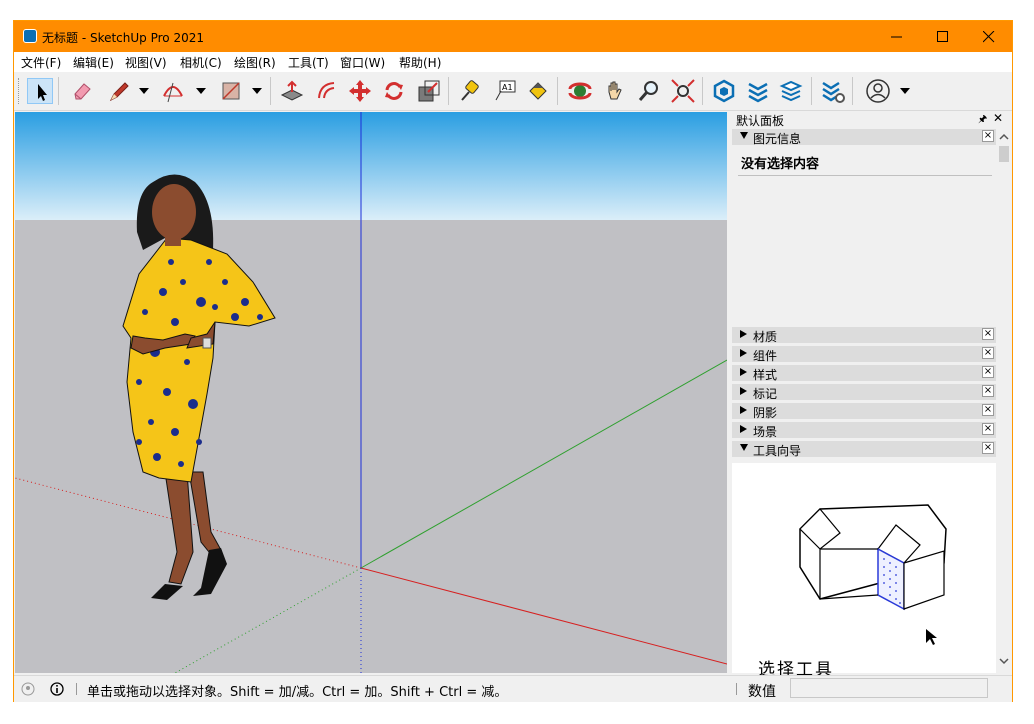 This screenshot has width=1034, height=724. I want to click on toolbar-grip, so click(20, 91).